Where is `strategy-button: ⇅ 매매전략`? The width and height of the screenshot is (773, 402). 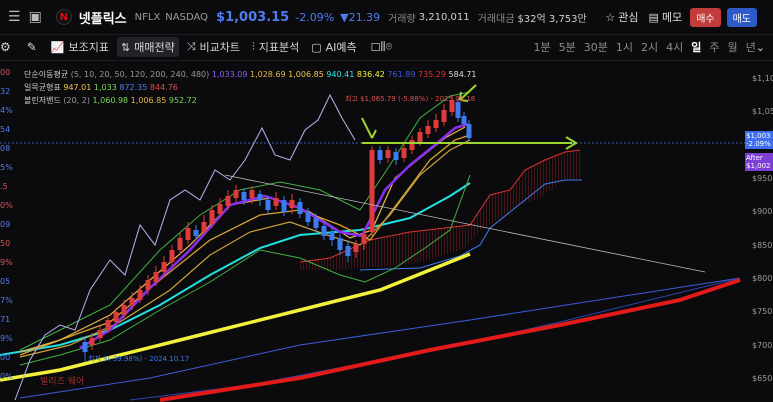
strategy-button: ⇅ 매매전략 is located at coordinates (148, 47).